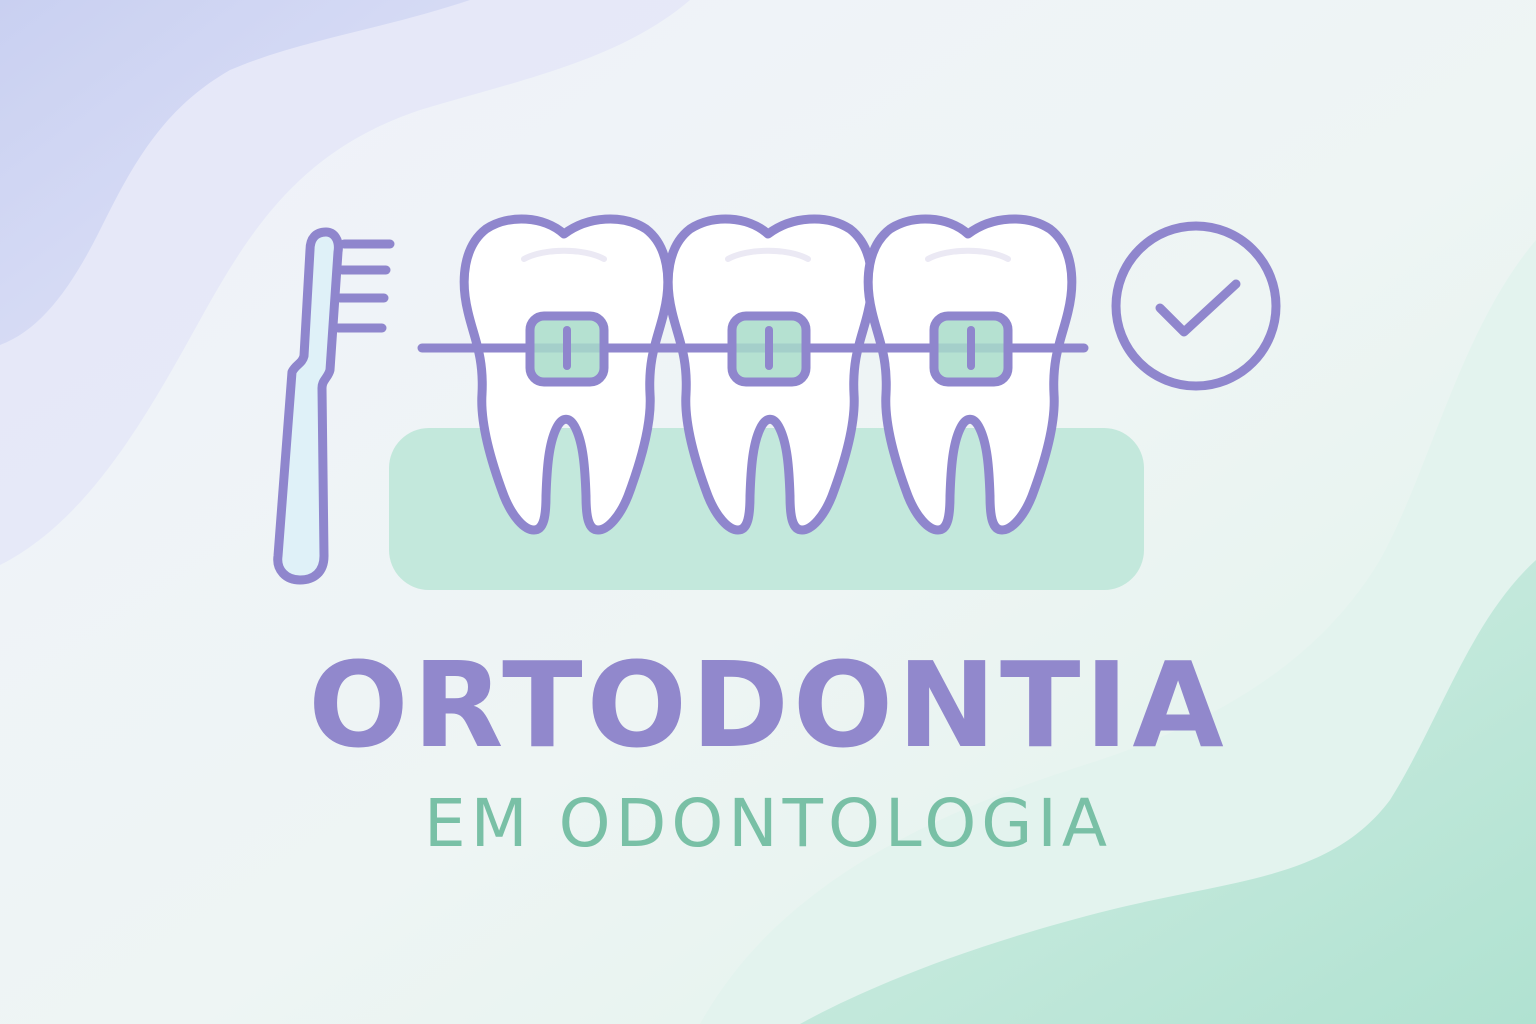  What do you see at coordinates (334, 406) in the screenshot?
I see `toothbrush-icon` at bounding box center [334, 406].